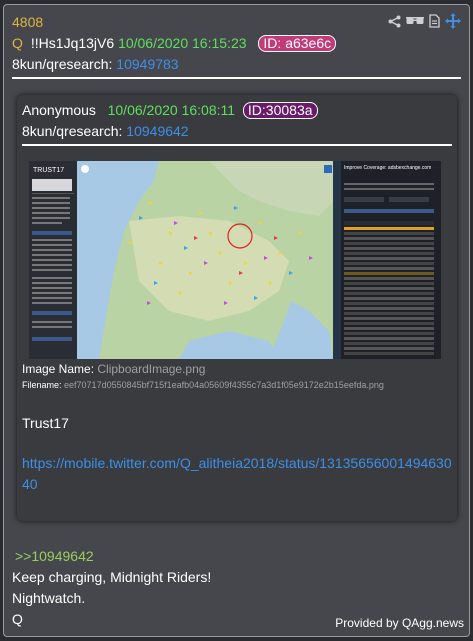 This screenshot has width=473, height=641. What do you see at coordinates (112, 577) in the screenshot?
I see `body-line-1: Keep charging, Midnight Riders!` at bounding box center [112, 577].